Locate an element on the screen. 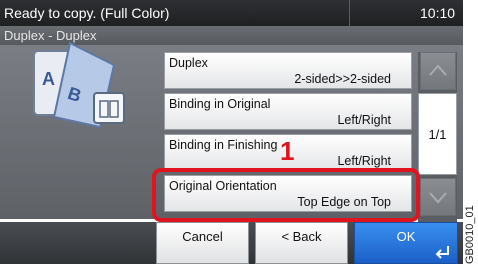 The image size is (478, 264). cancel-label: Cancel is located at coordinates (202, 236).